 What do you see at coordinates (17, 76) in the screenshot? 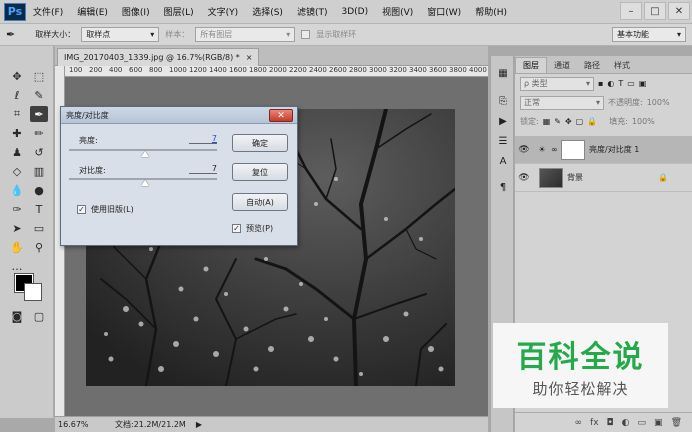
I see `move-tool-icon: ✥` at bounding box center [17, 76].